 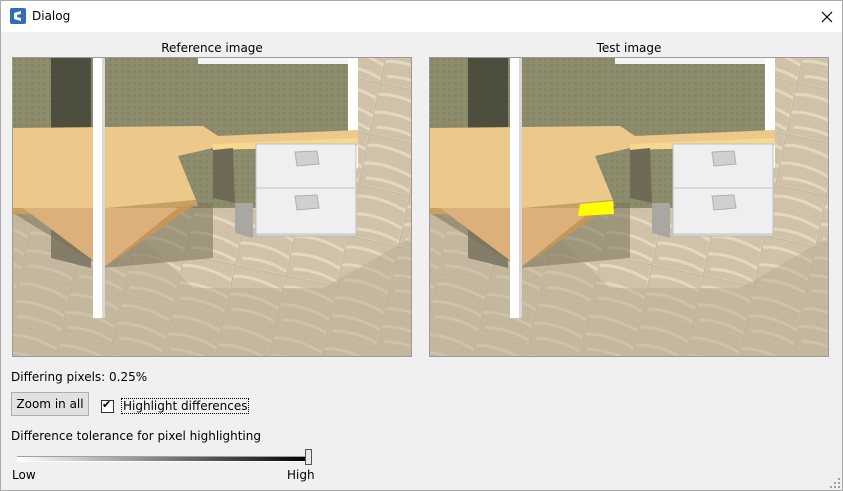 I want to click on close-icon, so click(x=827, y=16).